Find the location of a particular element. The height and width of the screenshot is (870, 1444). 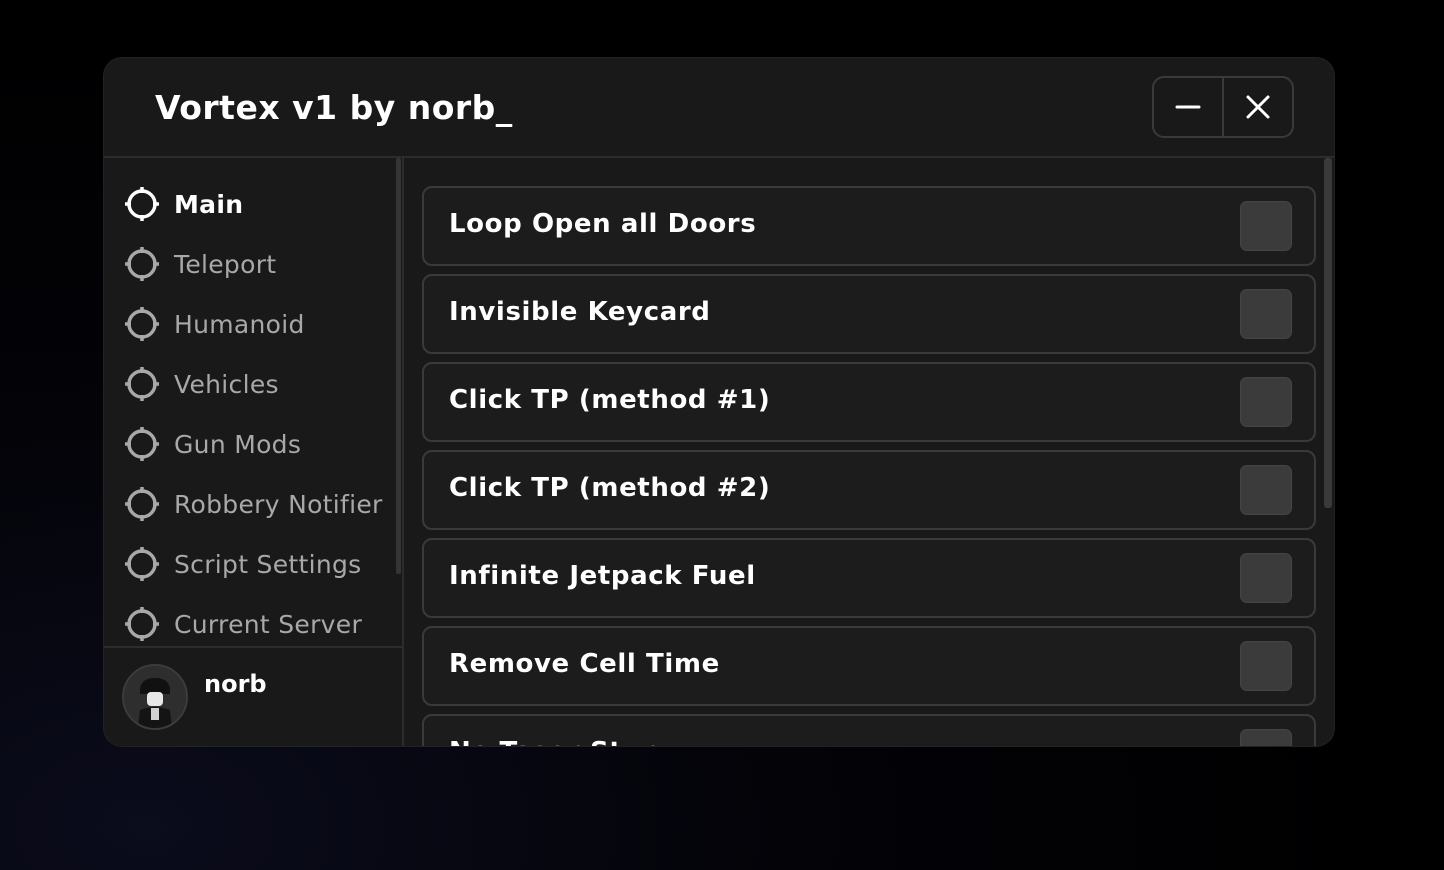

sidebar: Main Teleport Humanoid Vehicles Gun Mods is located at coordinates (254, 452).